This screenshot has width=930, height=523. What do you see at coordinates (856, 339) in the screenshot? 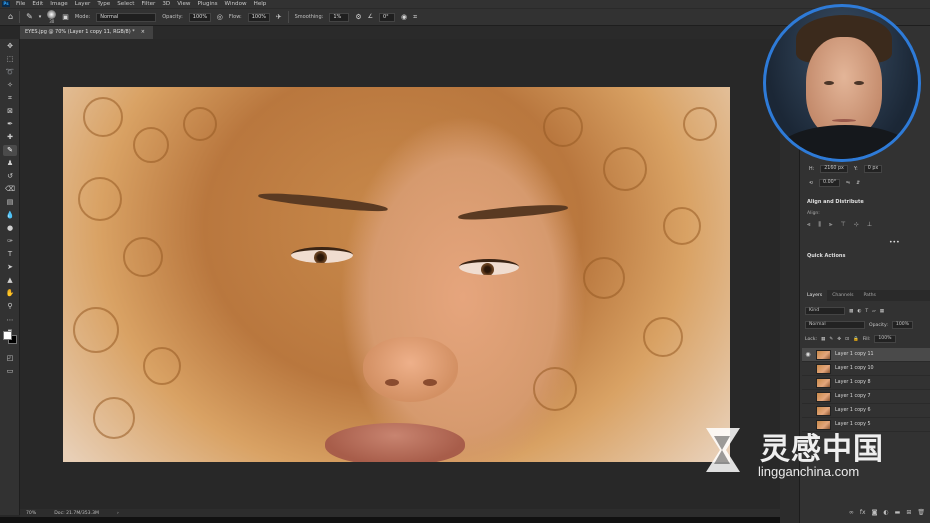
I see `lock-all-icon: 🔒` at bounding box center [856, 339].